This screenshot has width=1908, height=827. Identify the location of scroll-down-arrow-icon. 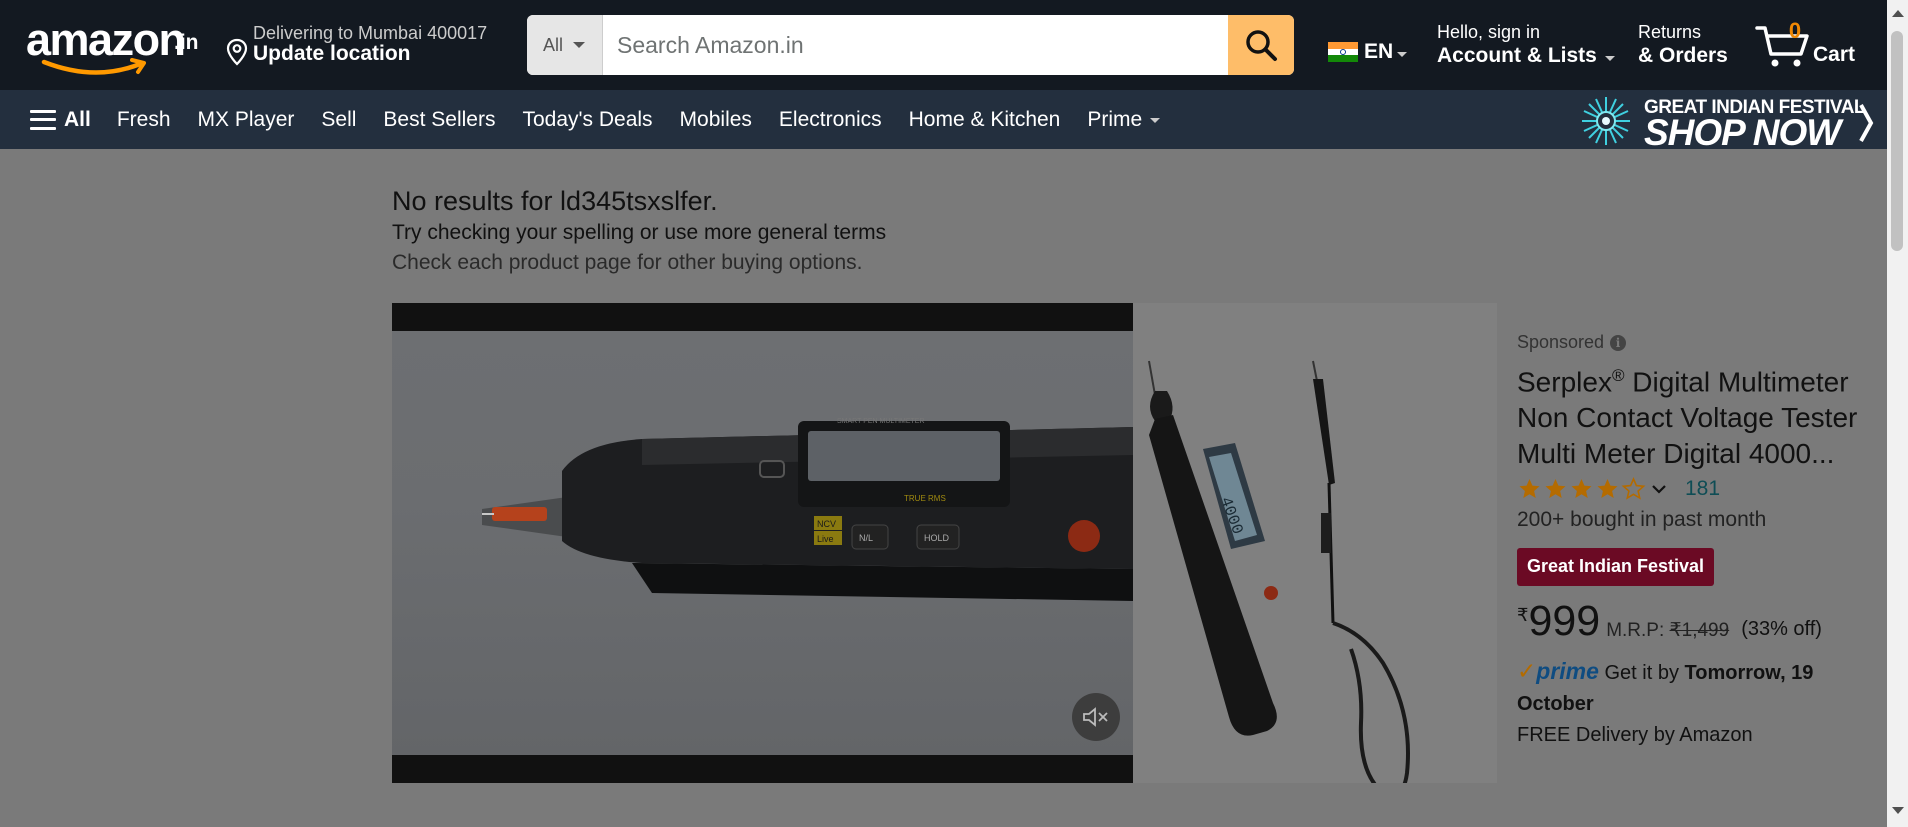
(1898, 810).